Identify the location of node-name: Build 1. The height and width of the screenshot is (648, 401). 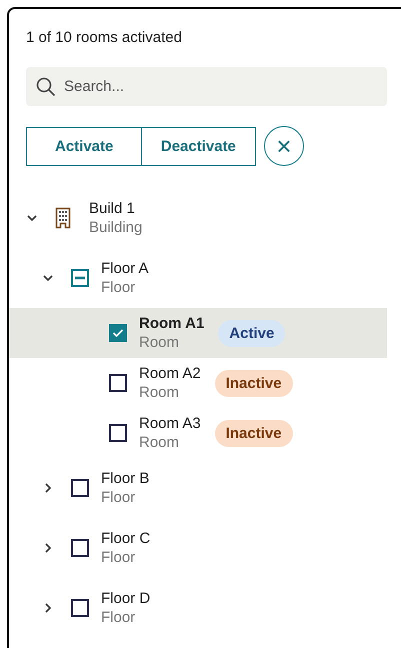
(112, 208).